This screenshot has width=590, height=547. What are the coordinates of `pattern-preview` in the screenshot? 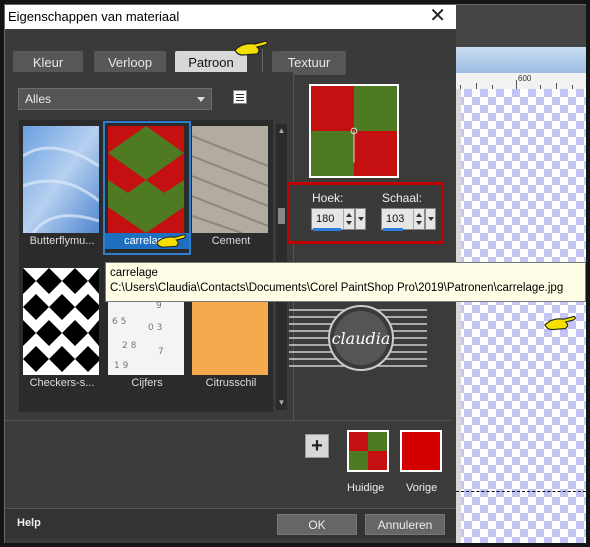 It's located at (354, 131).